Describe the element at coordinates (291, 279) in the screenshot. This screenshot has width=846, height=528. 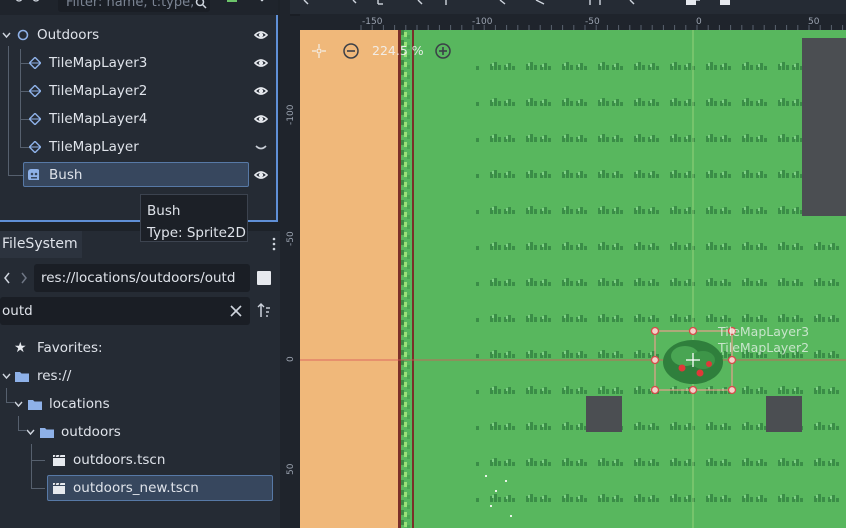
I see `vertical-ruler: -100 -50 0 50` at that location.